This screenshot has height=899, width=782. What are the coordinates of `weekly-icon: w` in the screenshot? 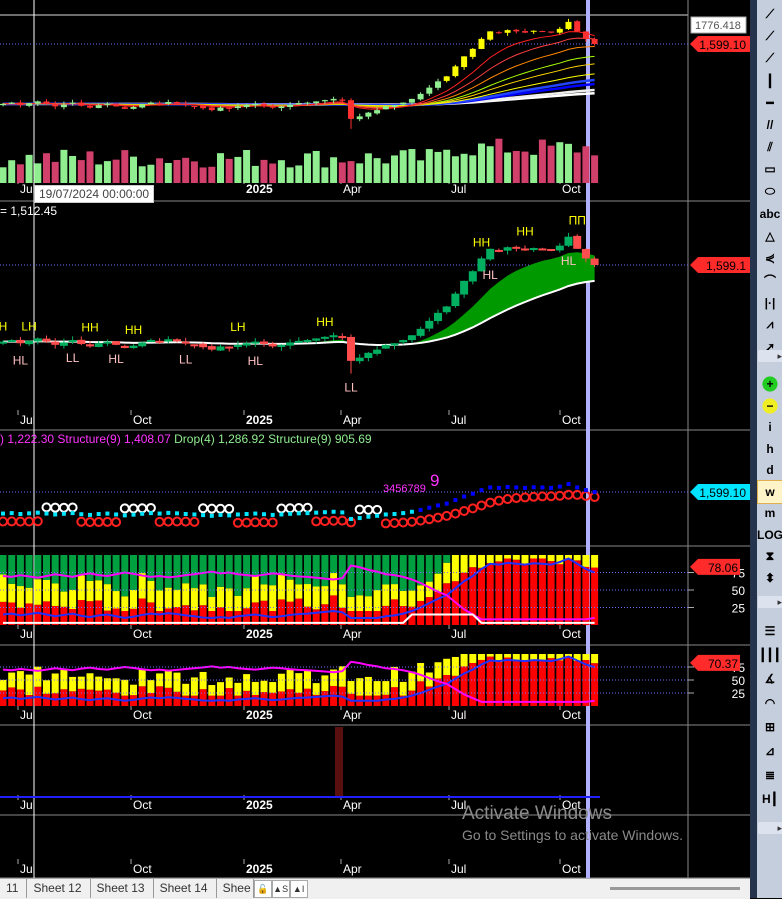 It's located at (769, 491).